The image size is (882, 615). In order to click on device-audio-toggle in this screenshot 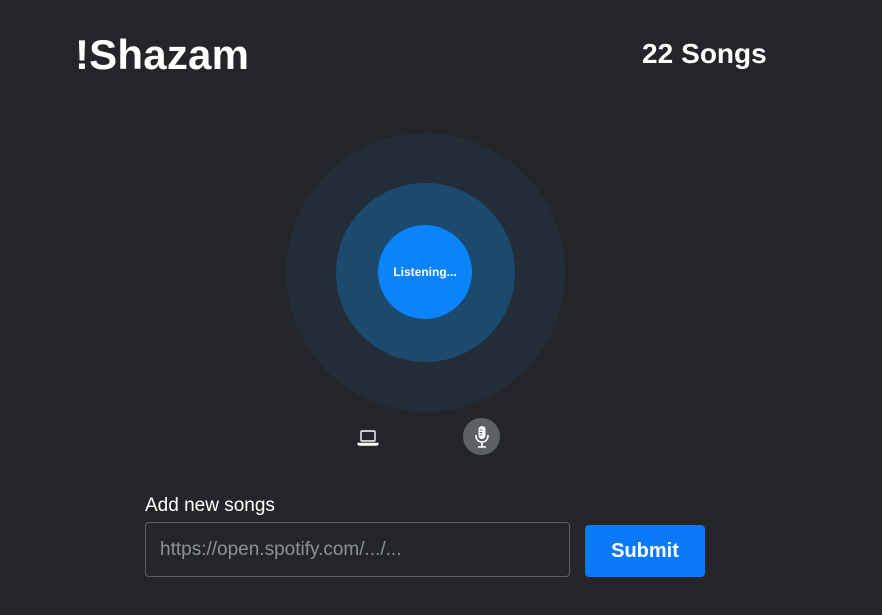, I will do `click(368, 438)`.